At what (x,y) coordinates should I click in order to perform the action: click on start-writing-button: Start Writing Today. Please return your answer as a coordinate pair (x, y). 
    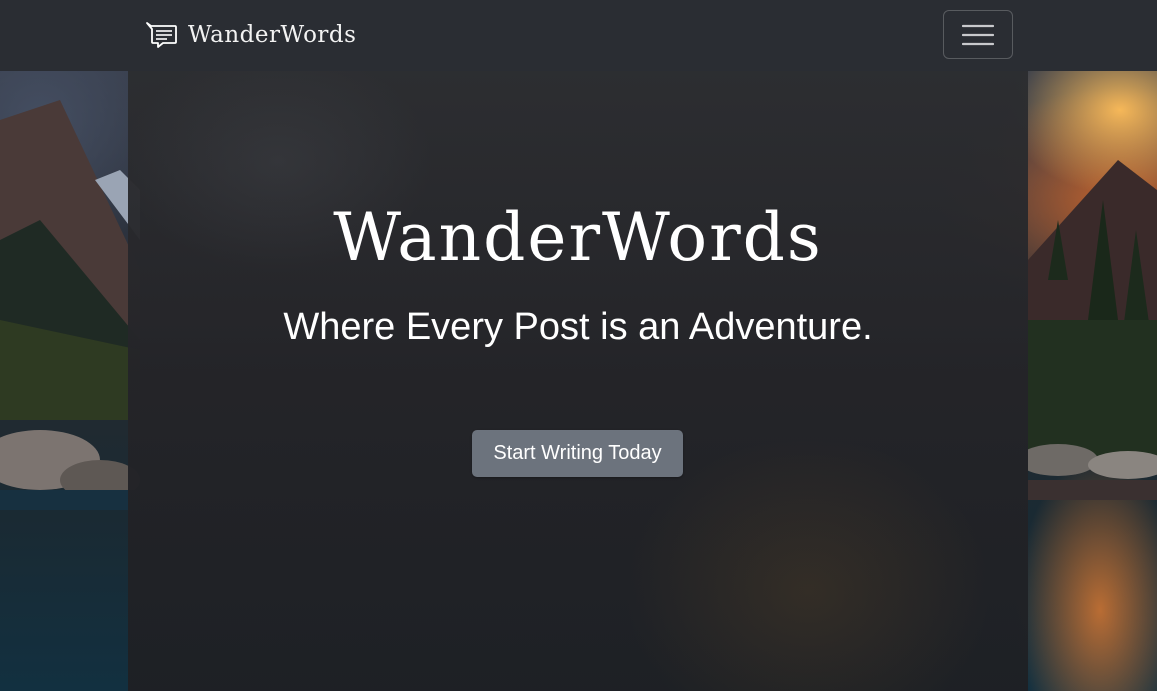
    Looking at the image, I should click on (577, 453).